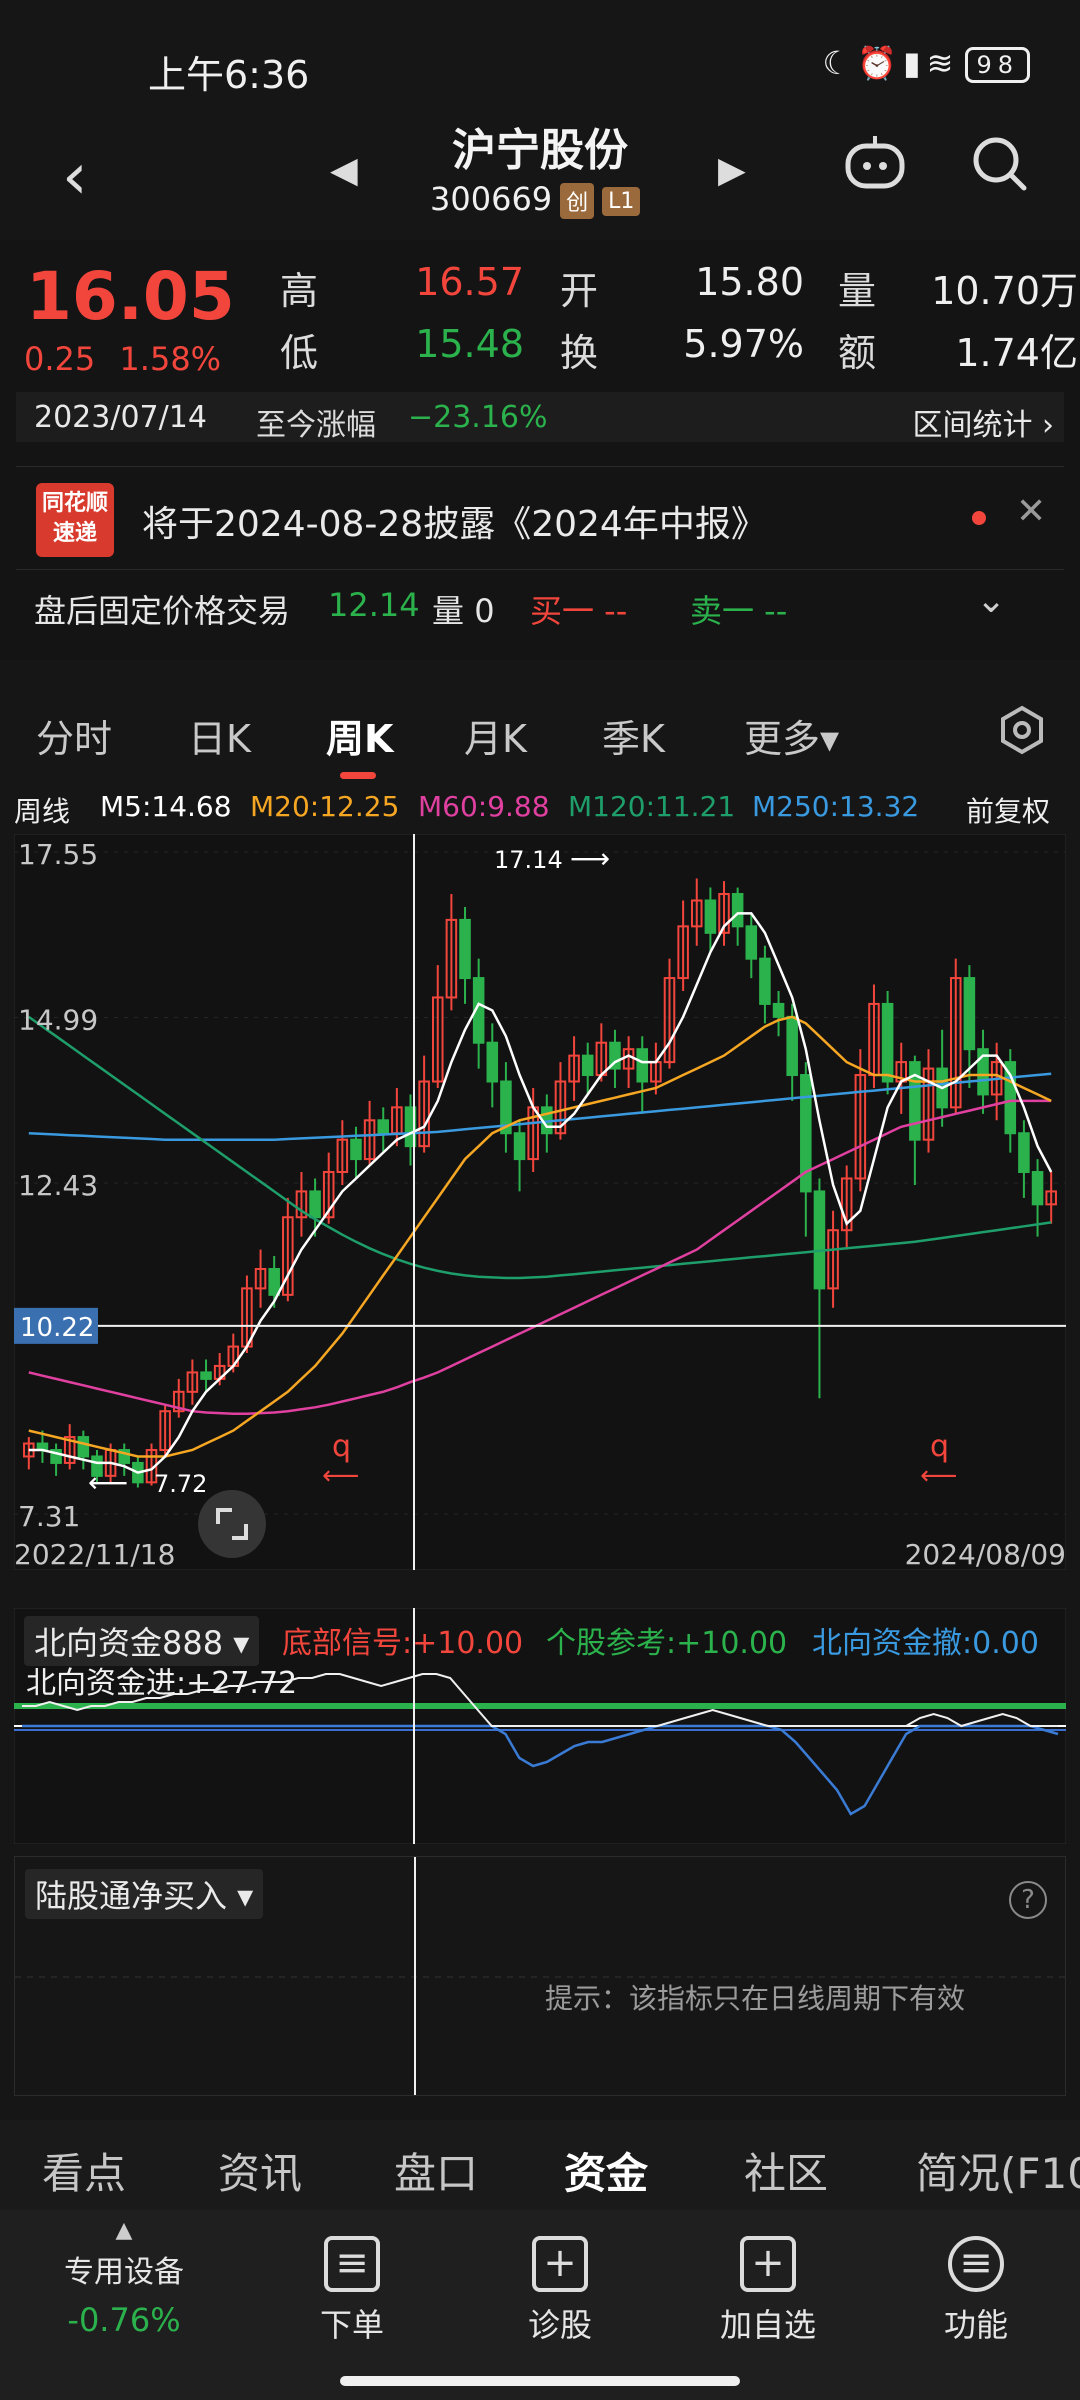  What do you see at coordinates (436, 2170) in the screenshot?
I see `tab-orderbook: 盘口` at bounding box center [436, 2170].